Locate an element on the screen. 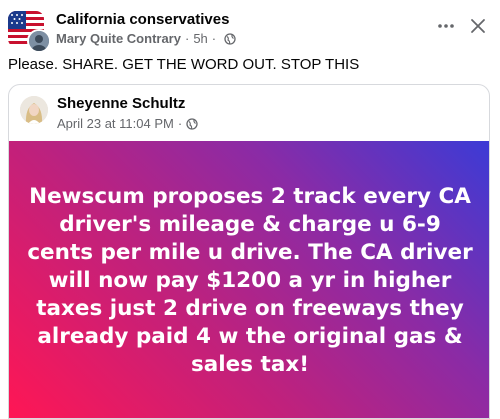 Image resolution: width=500 pixels, height=419 pixels. shared-post-date: April 23 at 11:04 PM is located at coordinates (115, 123).